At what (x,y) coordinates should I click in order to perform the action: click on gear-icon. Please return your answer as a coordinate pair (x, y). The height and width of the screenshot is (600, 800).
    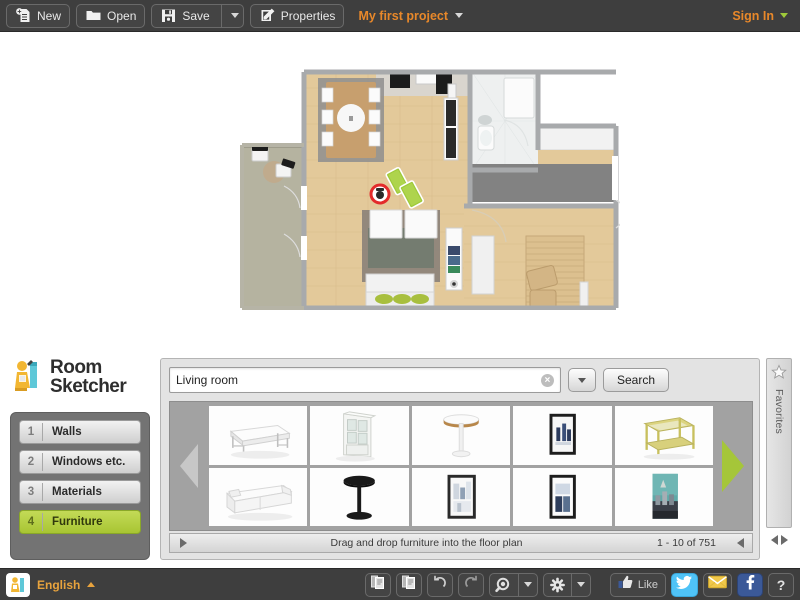
    Looking at the image, I should click on (557, 585).